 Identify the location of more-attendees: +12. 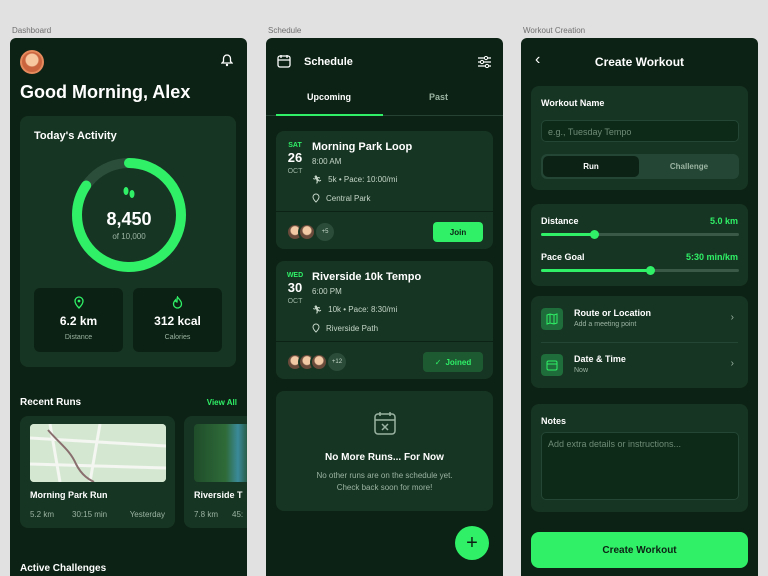
(337, 362).